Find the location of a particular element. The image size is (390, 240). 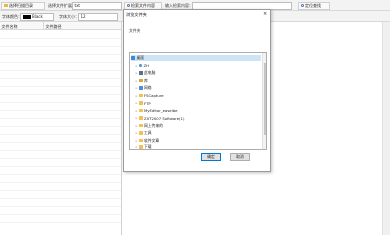

library-icon is located at coordinates (140, 80).